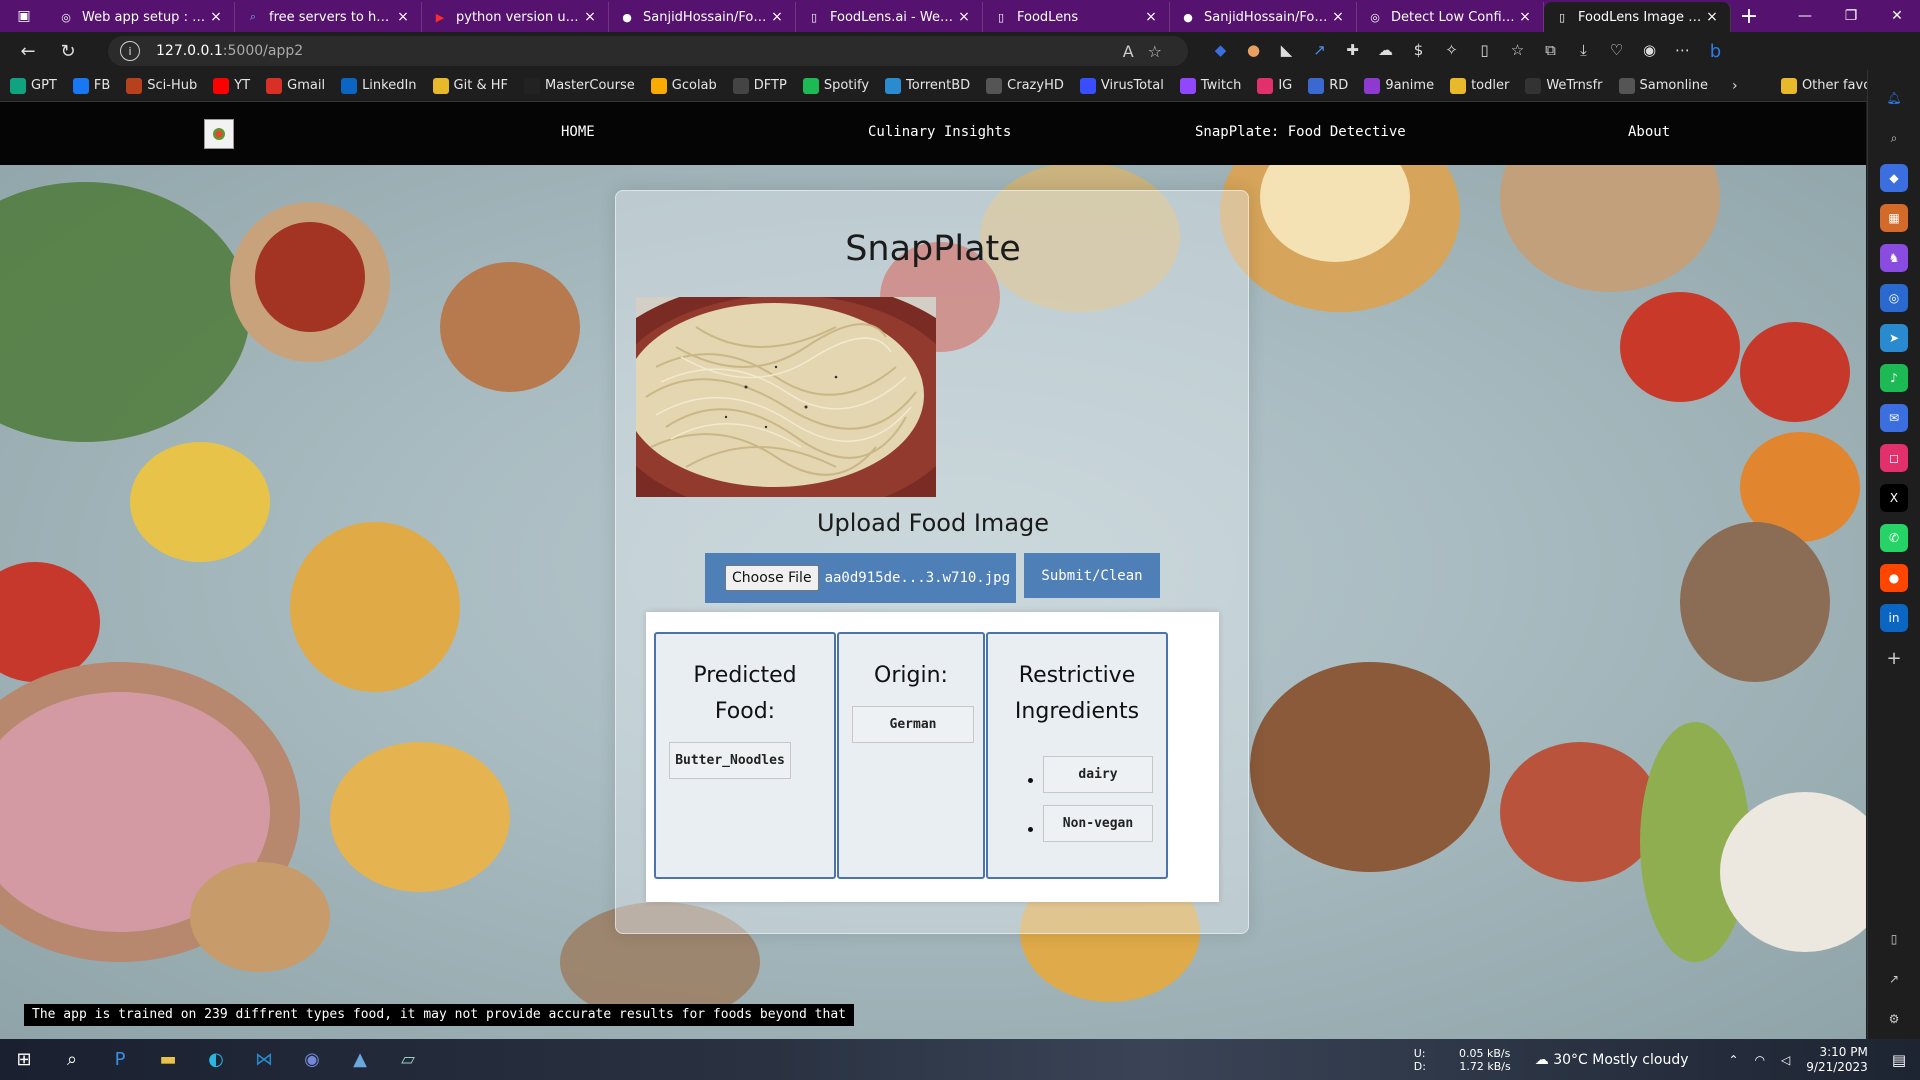 The image size is (1920, 1080). What do you see at coordinates (1385, 51) in the screenshot?
I see `extension-icon: ☁` at bounding box center [1385, 51].